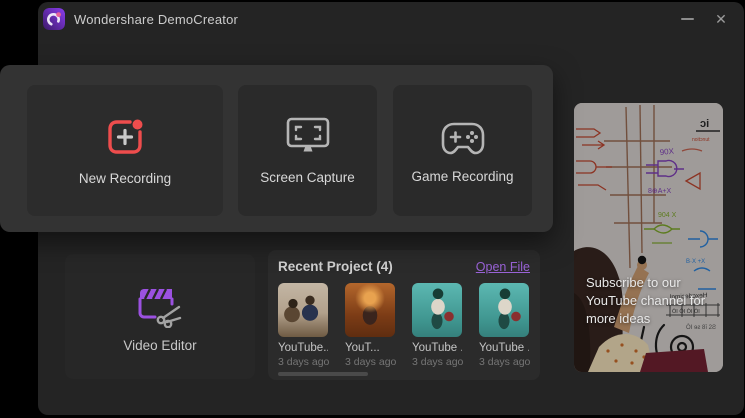 Image resolution: width=745 pixels, height=418 pixels. Describe the element at coordinates (633, 282) in the screenshot. I see `promo-line: Subscribe to our` at that location.